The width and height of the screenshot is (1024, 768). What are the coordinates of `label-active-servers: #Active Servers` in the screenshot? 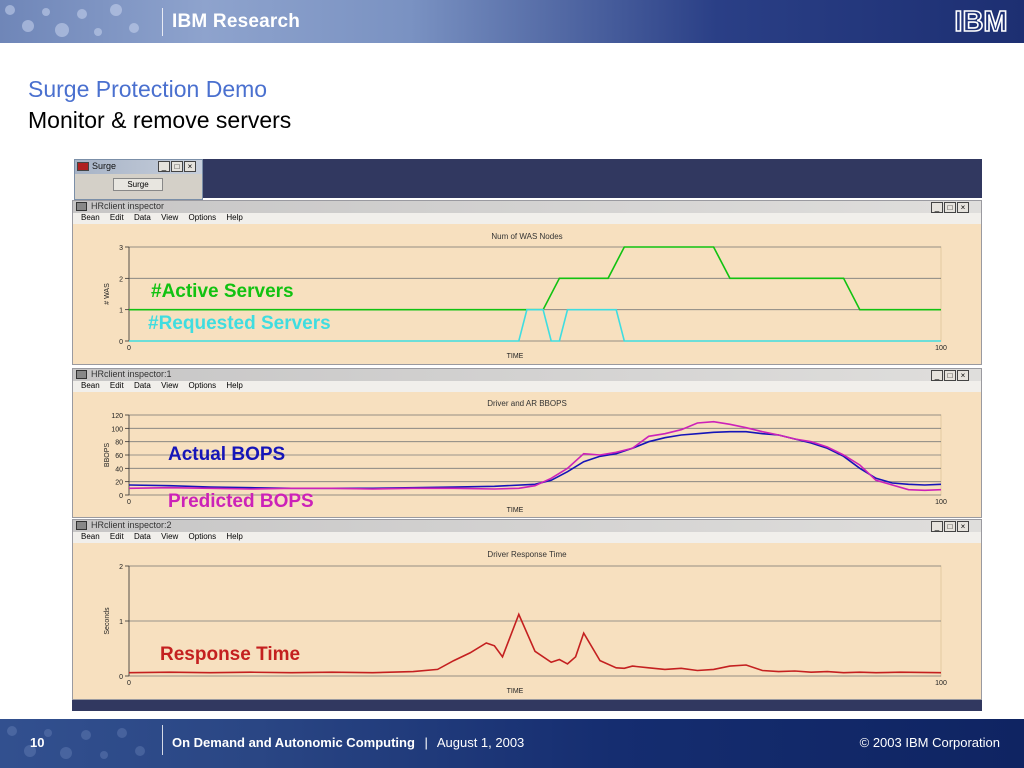 It's located at (222, 291).